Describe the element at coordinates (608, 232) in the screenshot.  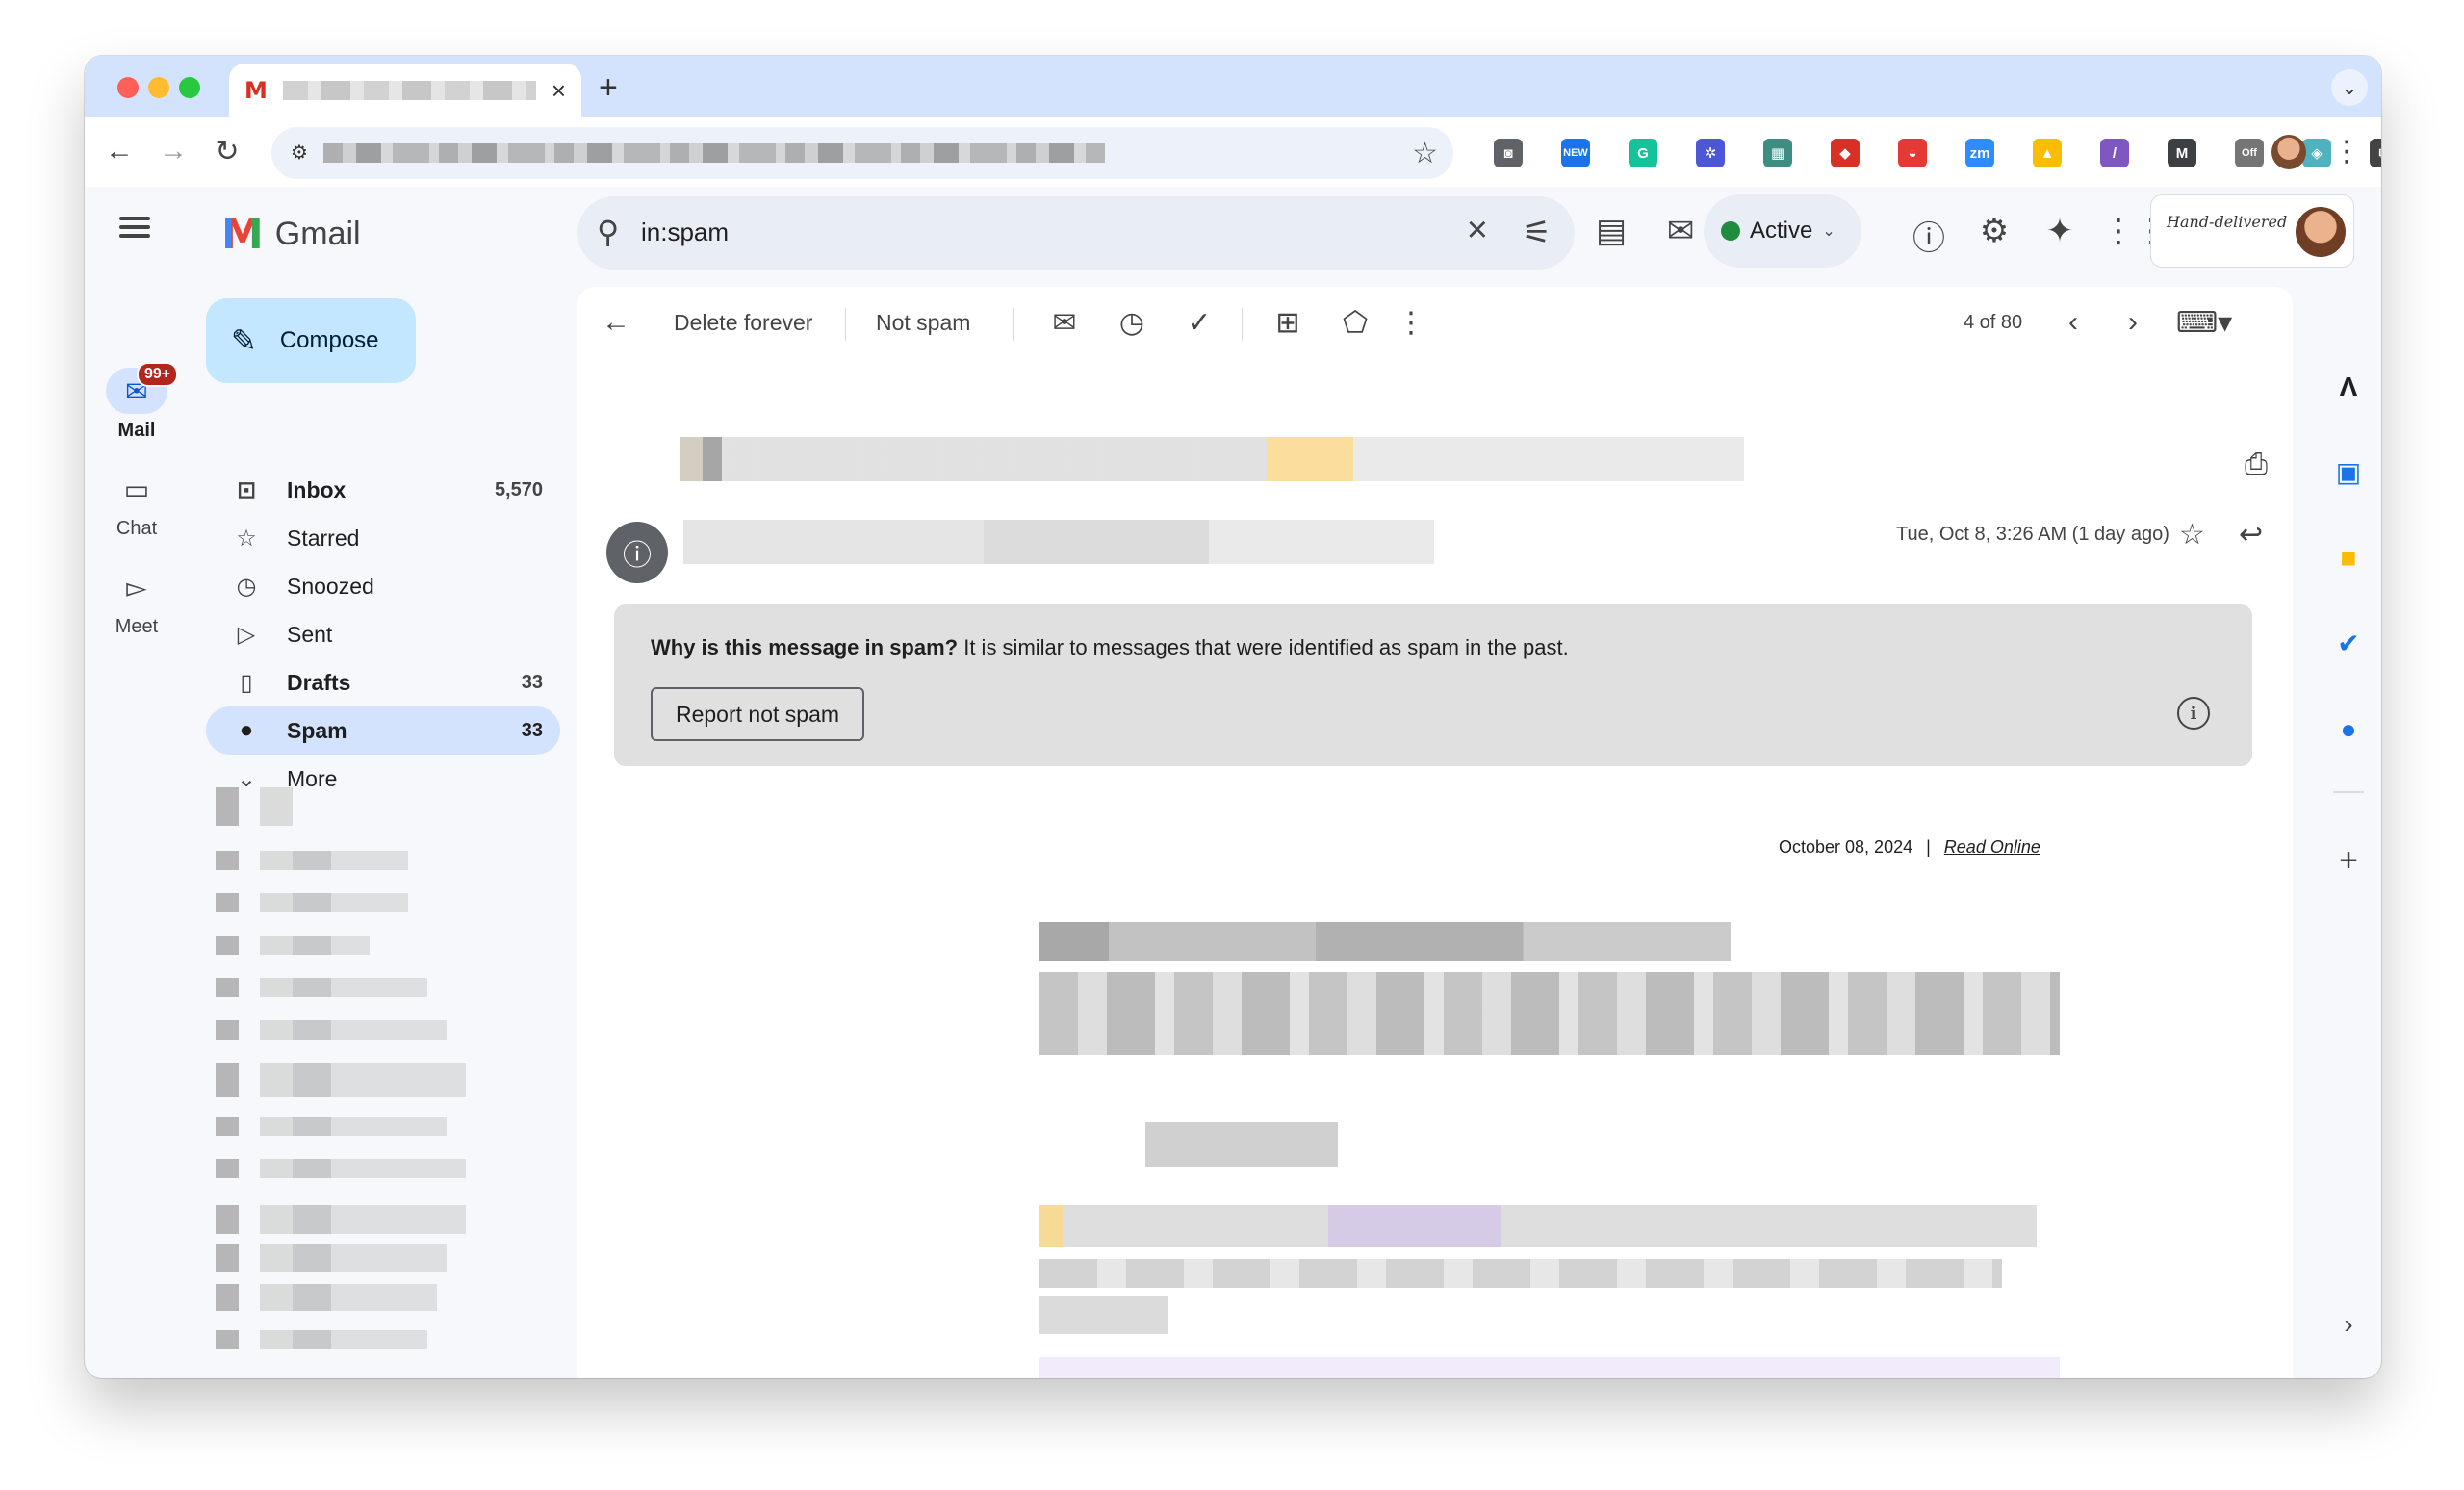
I see `search-icon: ⚲` at that location.